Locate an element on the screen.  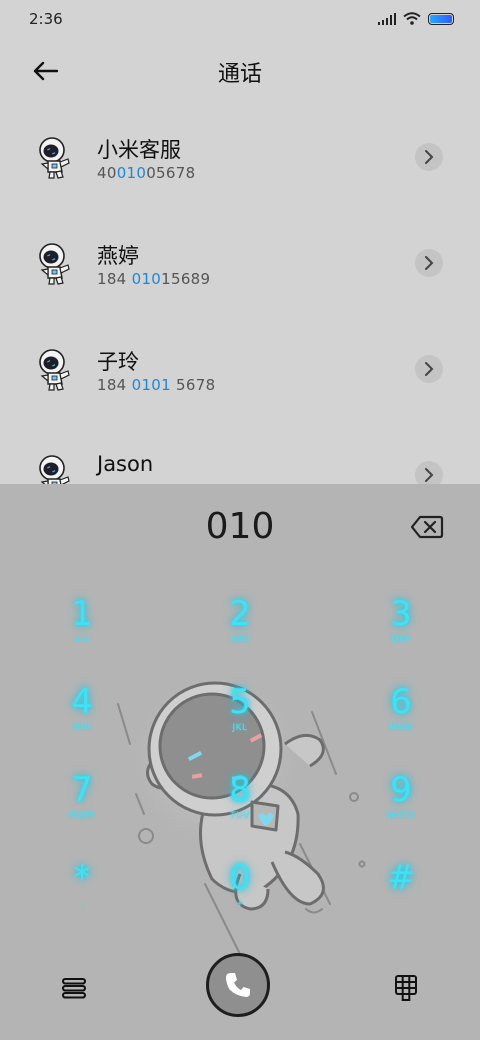
backspace-button is located at coordinates (427, 527).